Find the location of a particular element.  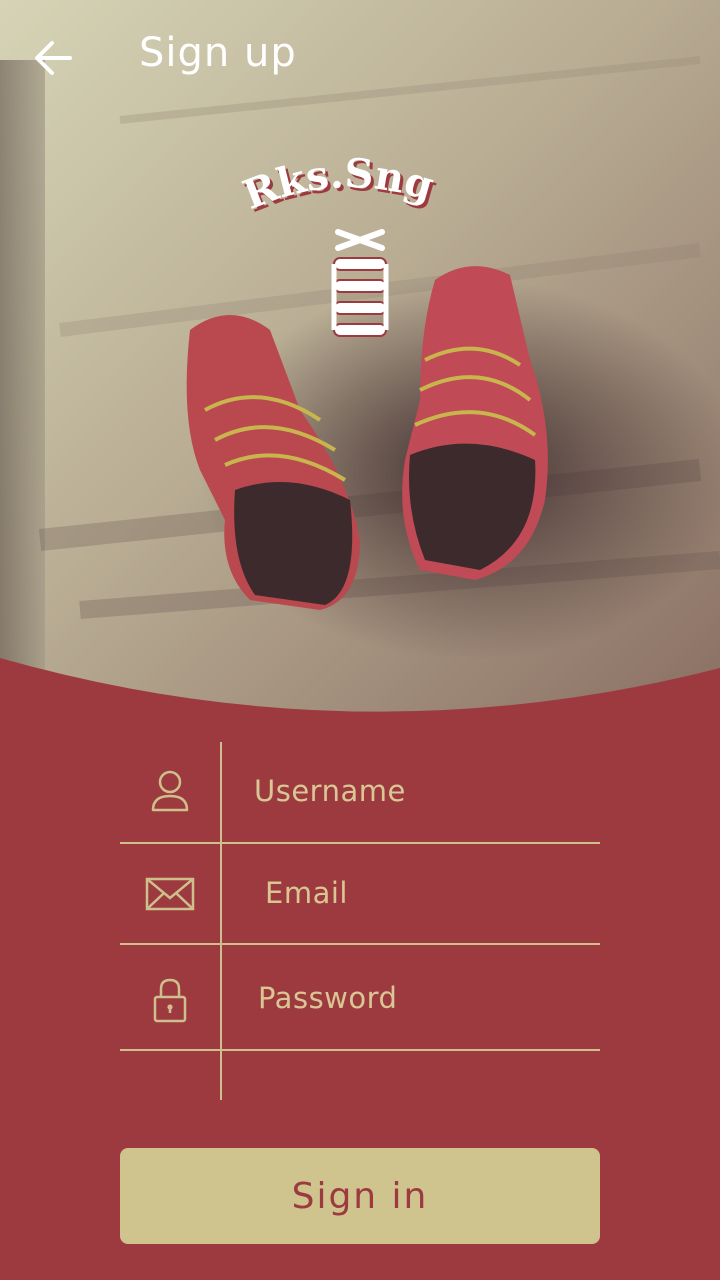

email-field: Email is located at coordinates (360, 894).